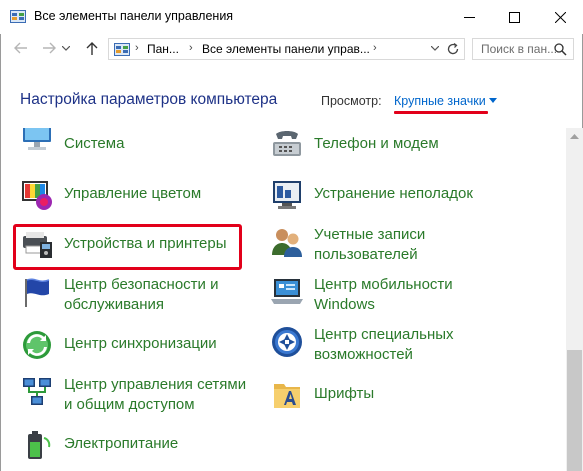 This screenshot has width=583, height=471. I want to click on close-icon, so click(560, 17).